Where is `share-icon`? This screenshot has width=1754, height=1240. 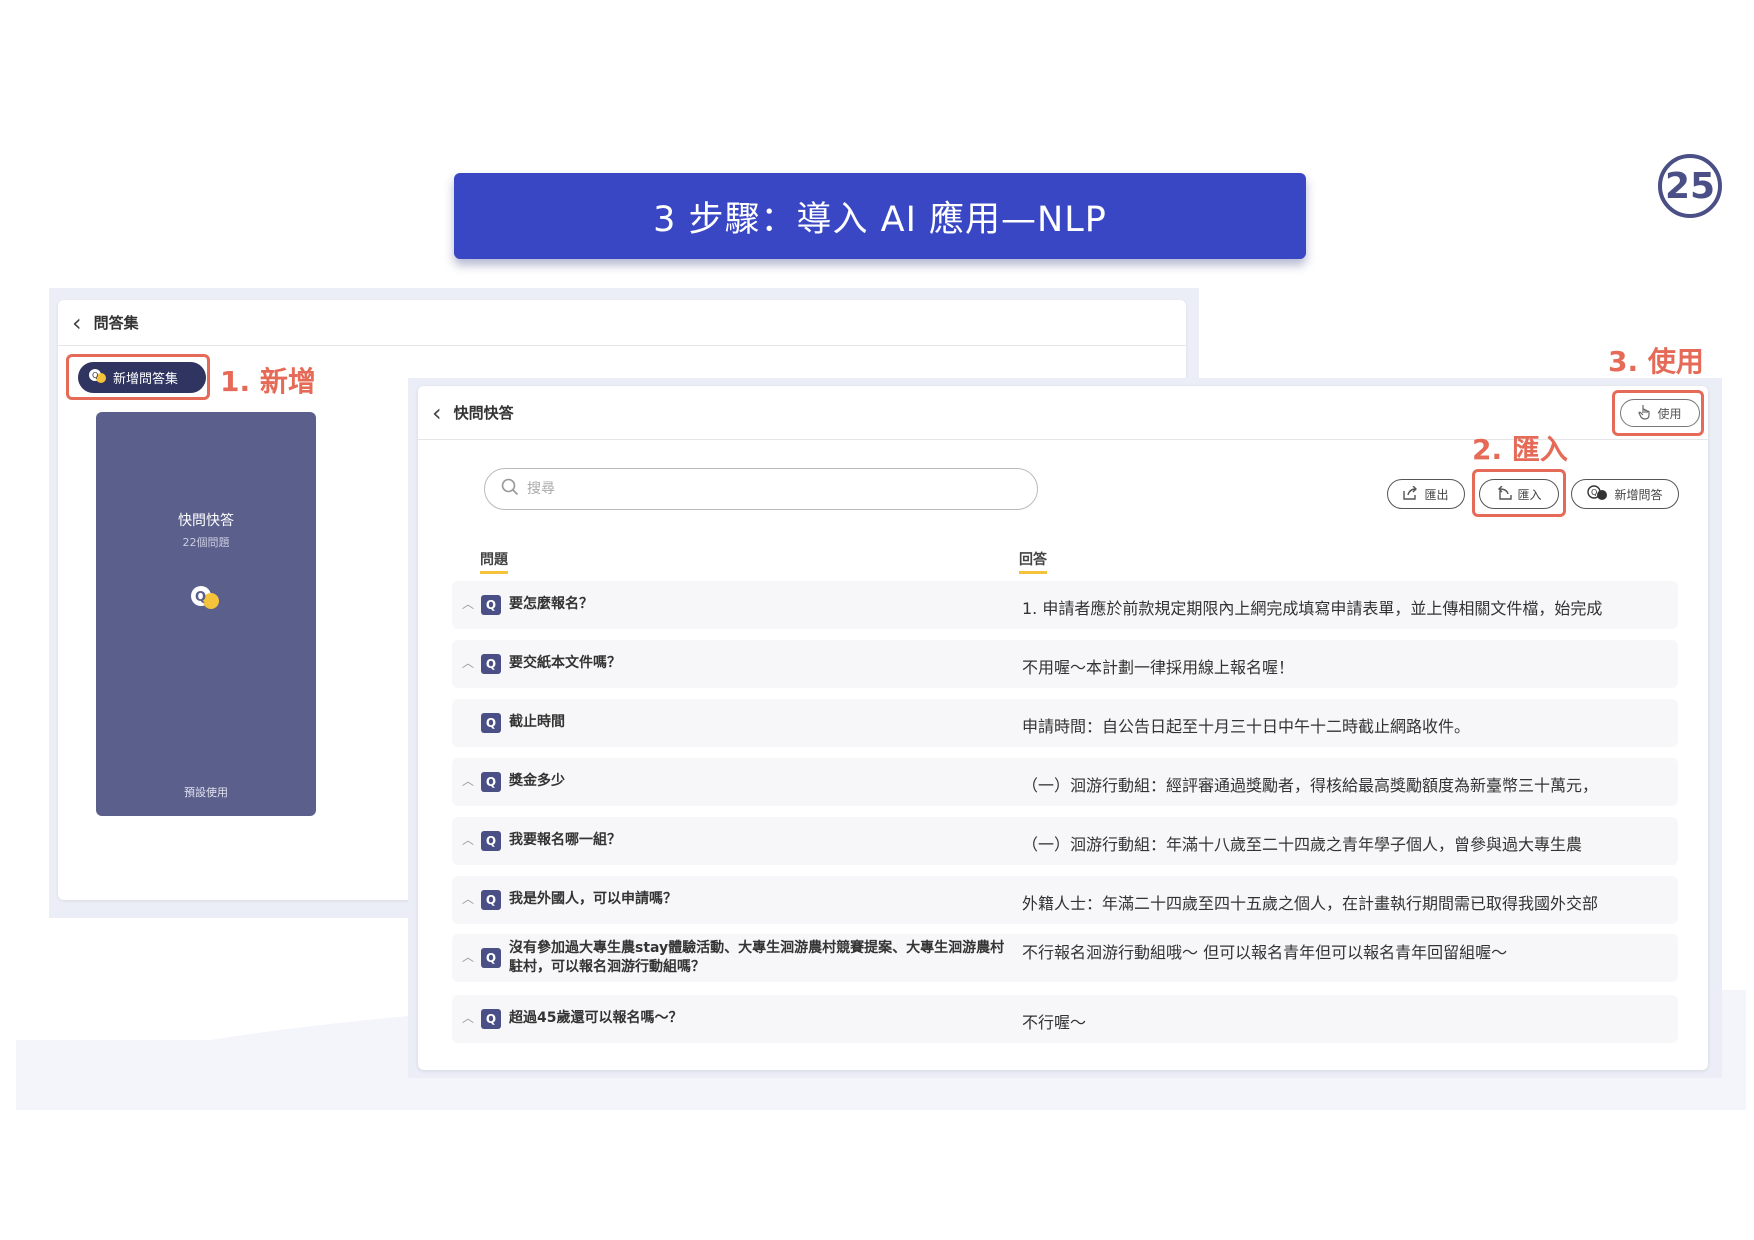 share-icon is located at coordinates (1411, 494).